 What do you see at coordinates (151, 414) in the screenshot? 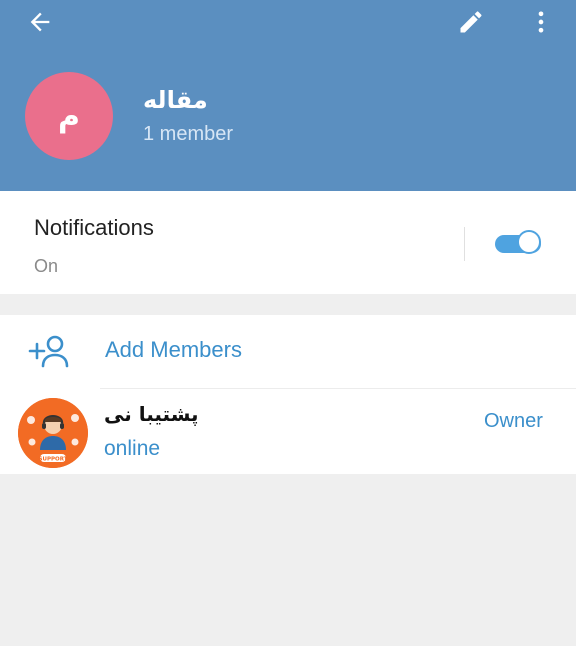
I see `member-name: پشتیبا نی` at bounding box center [151, 414].